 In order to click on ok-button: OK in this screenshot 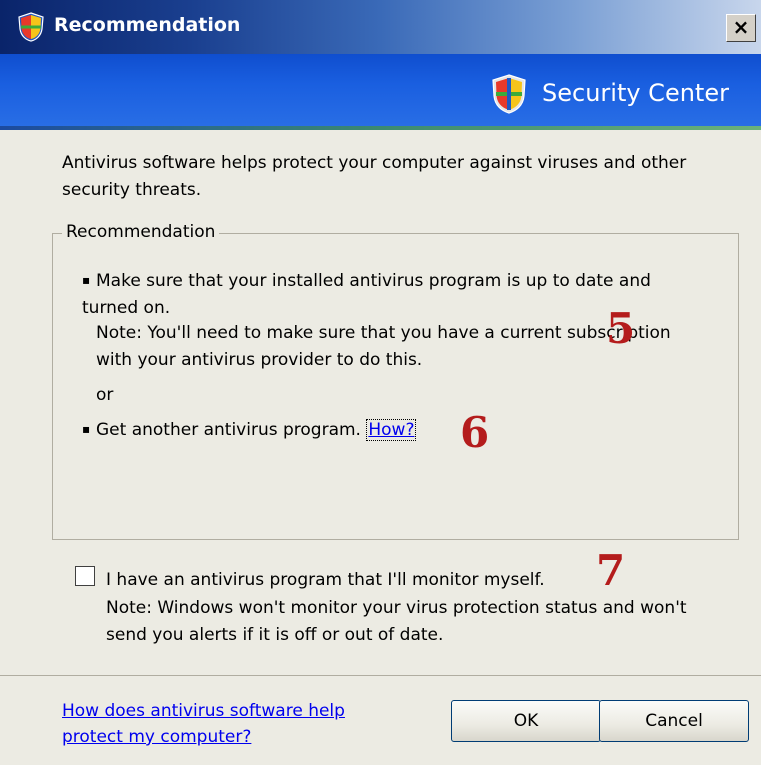, I will do `click(526, 721)`.